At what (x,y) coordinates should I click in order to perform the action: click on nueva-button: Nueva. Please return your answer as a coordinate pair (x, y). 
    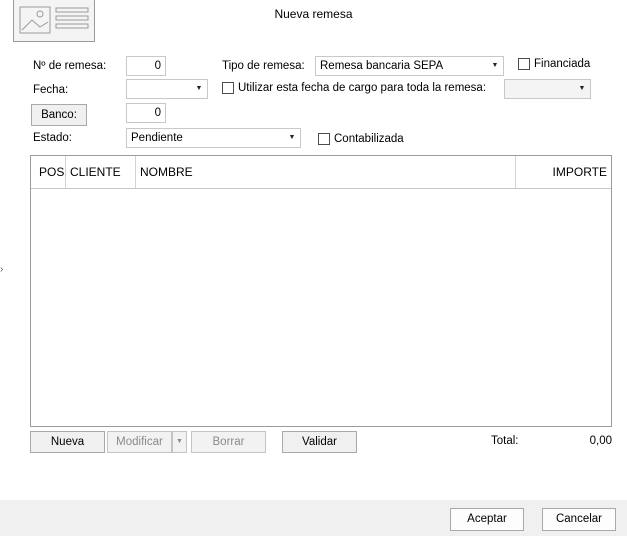
    Looking at the image, I should click on (67, 442).